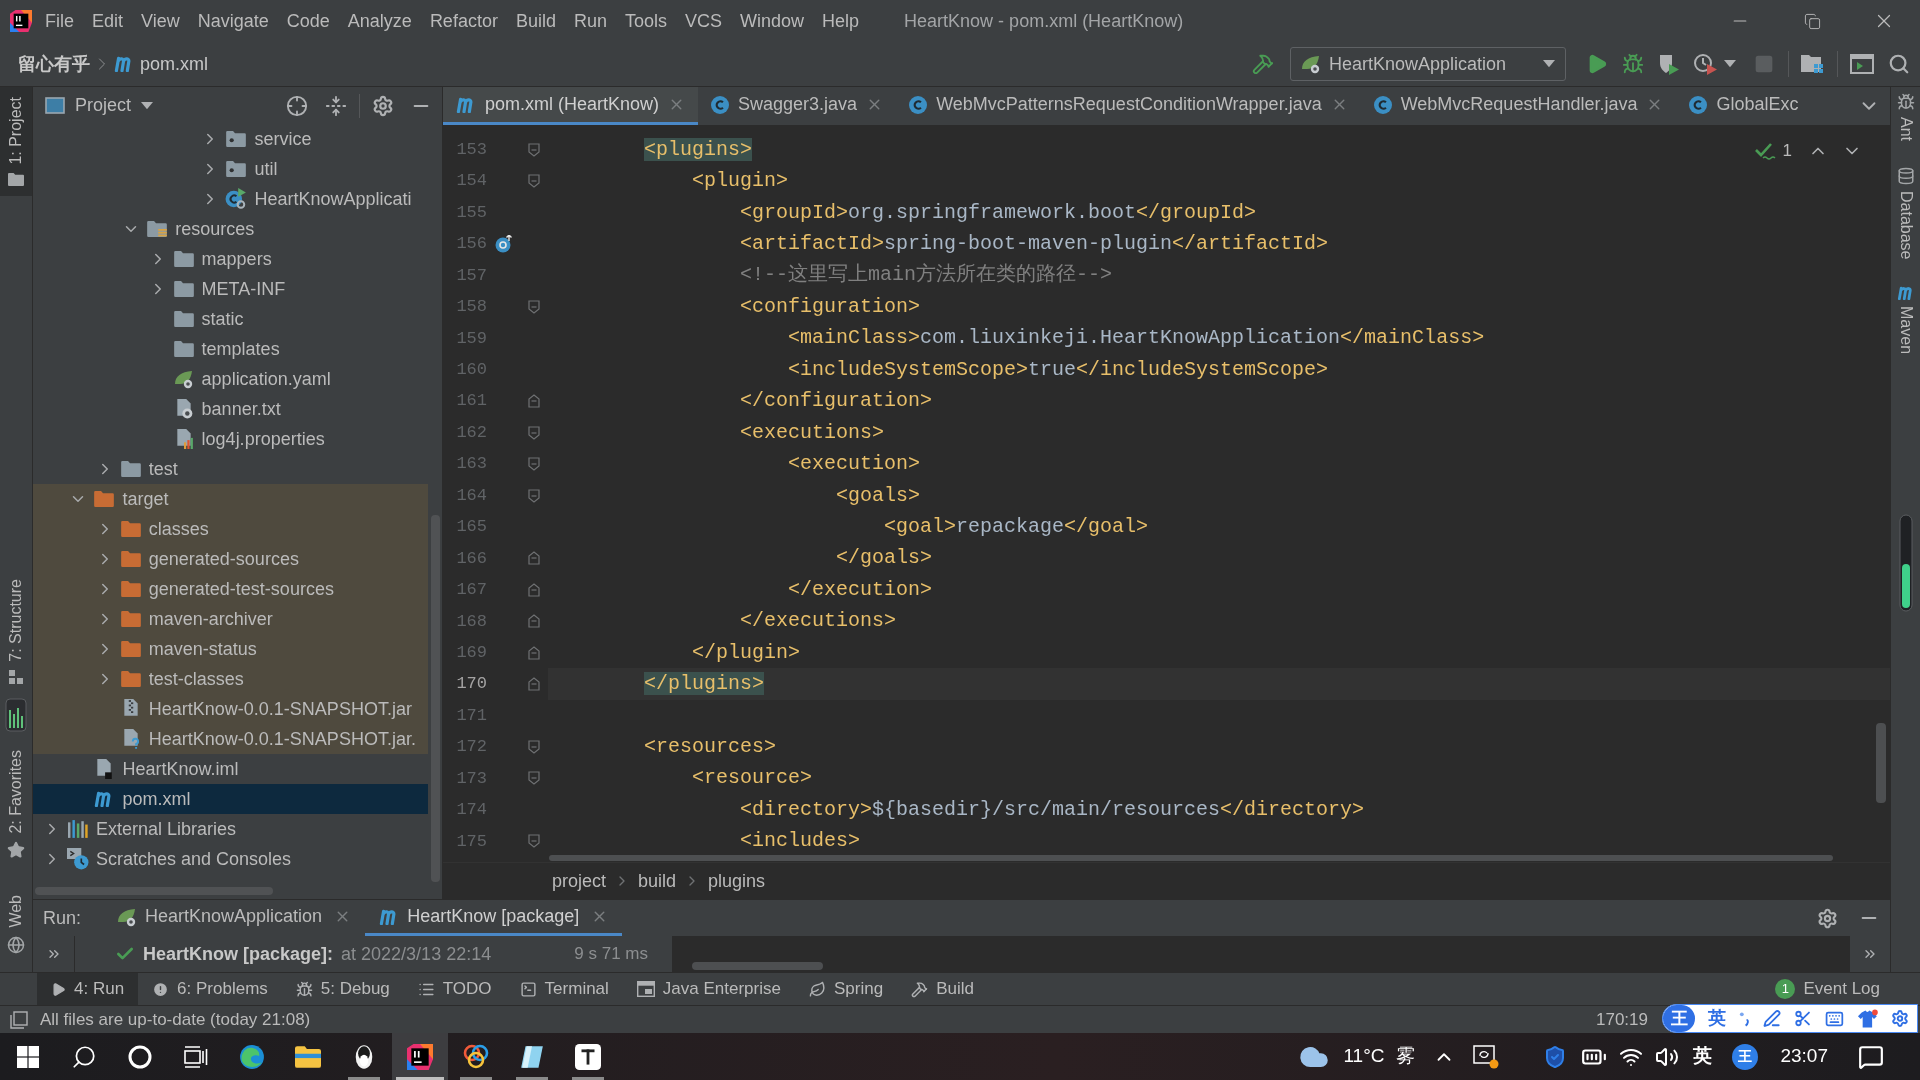  I want to click on screen-sync-icon, so click(1486, 1056).